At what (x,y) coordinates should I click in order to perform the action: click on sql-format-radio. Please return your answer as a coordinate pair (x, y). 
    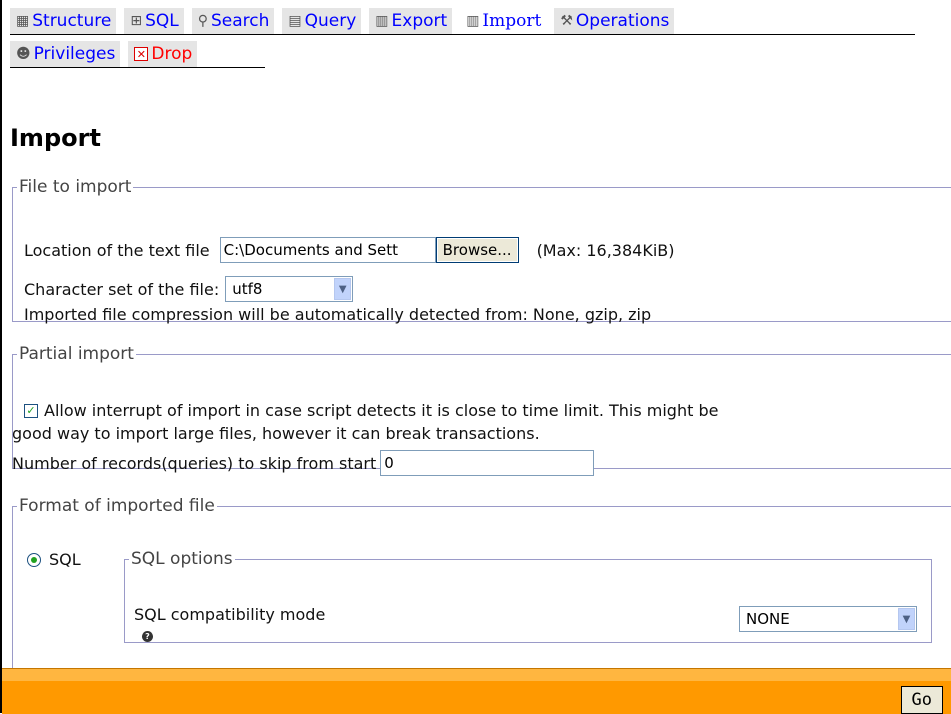
    Looking at the image, I should click on (34, 559).